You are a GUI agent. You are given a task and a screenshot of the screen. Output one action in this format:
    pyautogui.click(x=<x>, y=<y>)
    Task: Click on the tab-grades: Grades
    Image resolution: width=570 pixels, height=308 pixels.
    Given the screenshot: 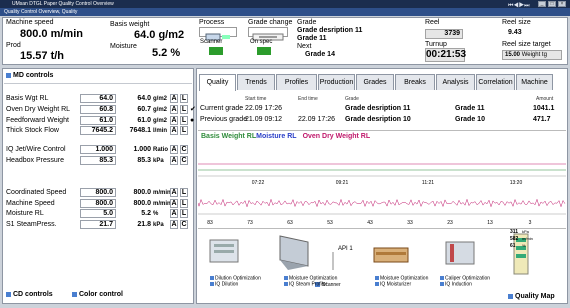 What is the action you would take?
    pyautogui.click(x=375, y=82)
    